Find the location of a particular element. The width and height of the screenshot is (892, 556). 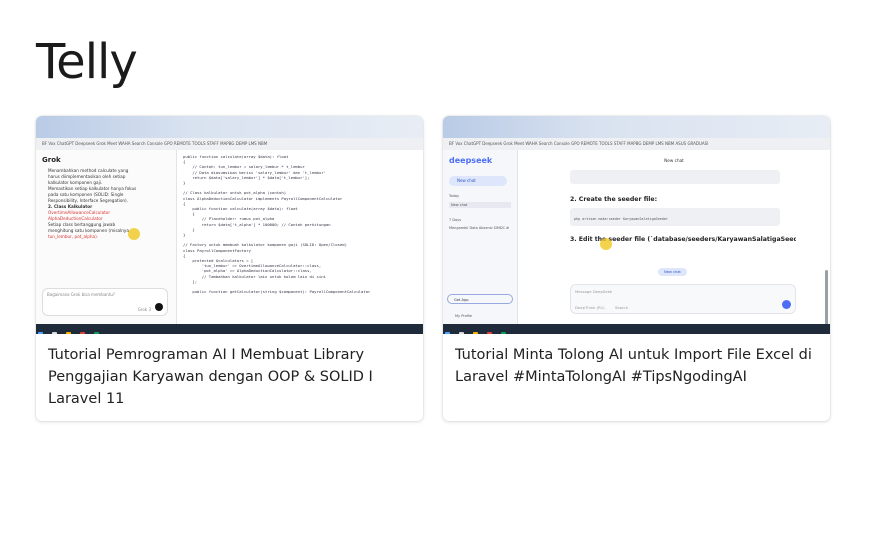

deepthink-toggle: DeepThink (R1) is located at coordinates (590, 307).